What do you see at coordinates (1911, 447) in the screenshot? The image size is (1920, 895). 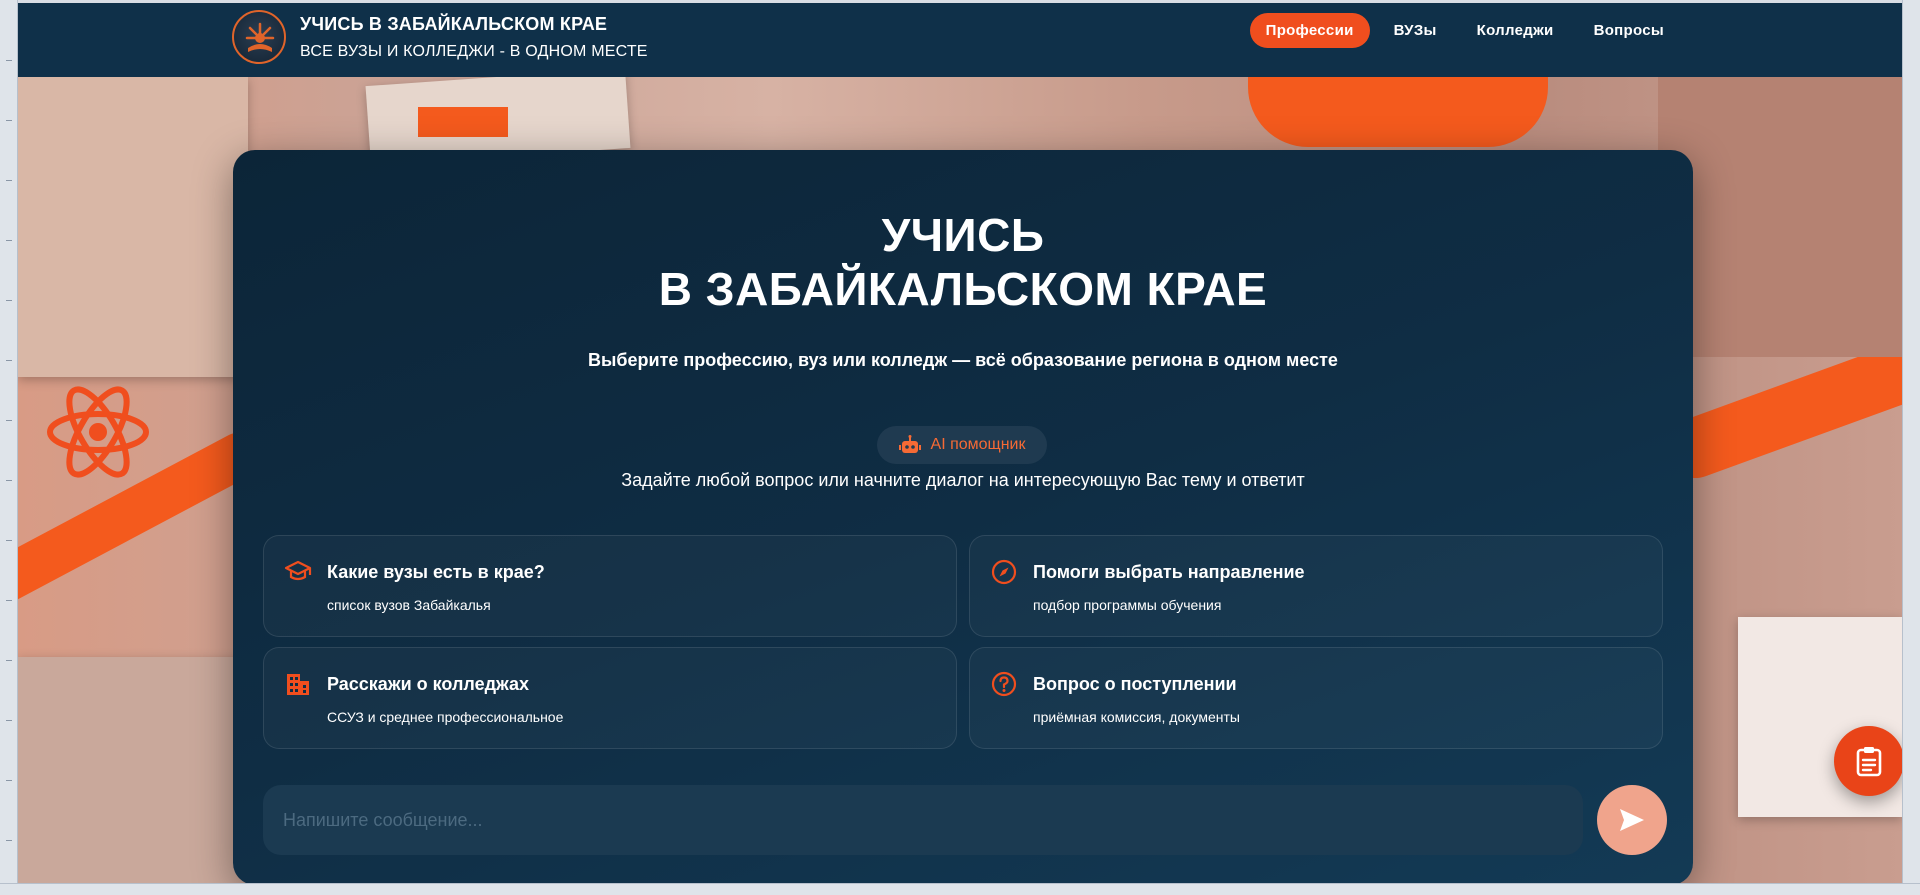 I see `vertical-scrollbar` at bounding box center [1911, 447].